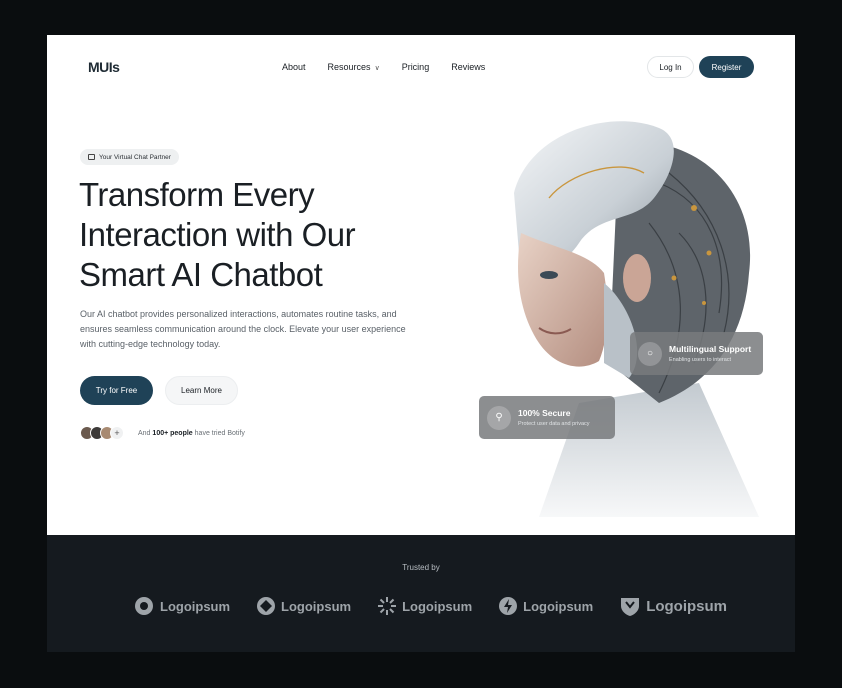 The width and height of the screenshot is (842, 688). What do you see at coordinates (468, 67) in the screenshot?
I see `nav-item-reviews: Reviews` at bounding box center [468, 67].